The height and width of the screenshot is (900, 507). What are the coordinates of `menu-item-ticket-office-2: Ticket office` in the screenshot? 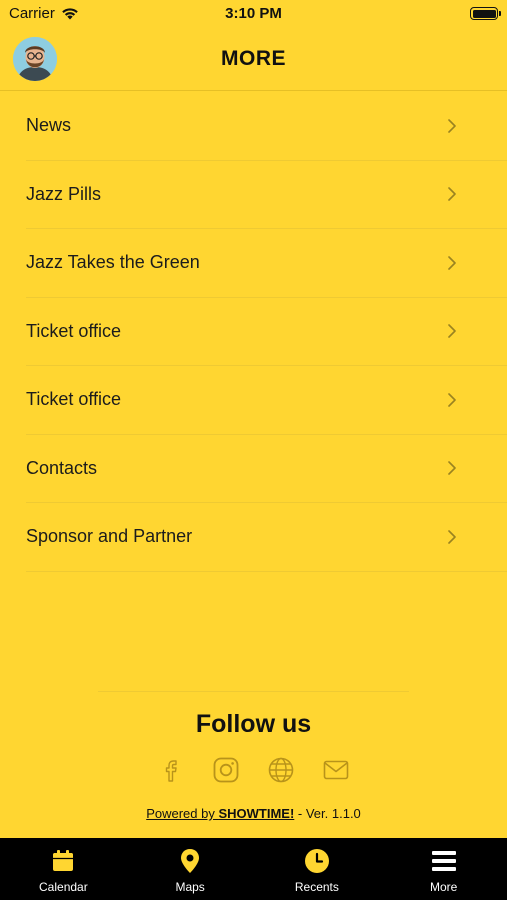 It's located at (266, 400).